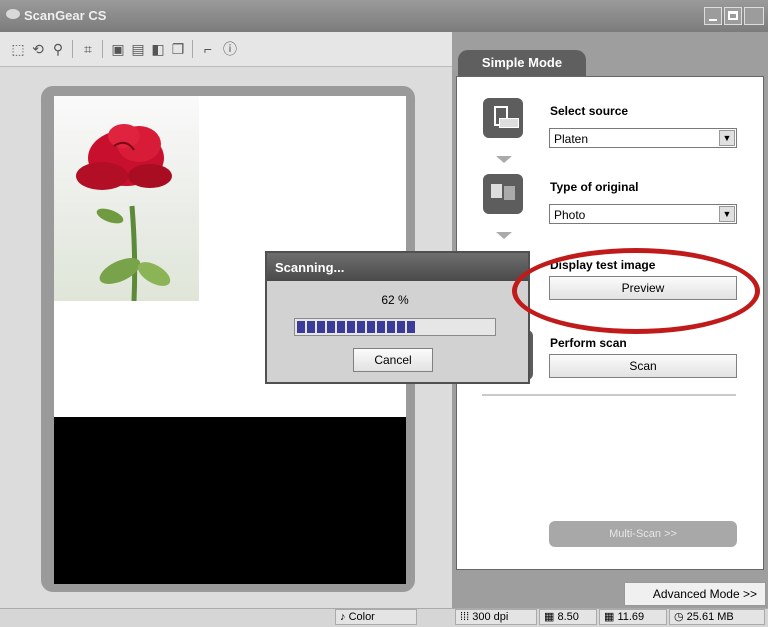 The height and width of the screenshot is (627, 768). I want to click on multi-scan-button: Multi-Scan >>, so click(643, 534).